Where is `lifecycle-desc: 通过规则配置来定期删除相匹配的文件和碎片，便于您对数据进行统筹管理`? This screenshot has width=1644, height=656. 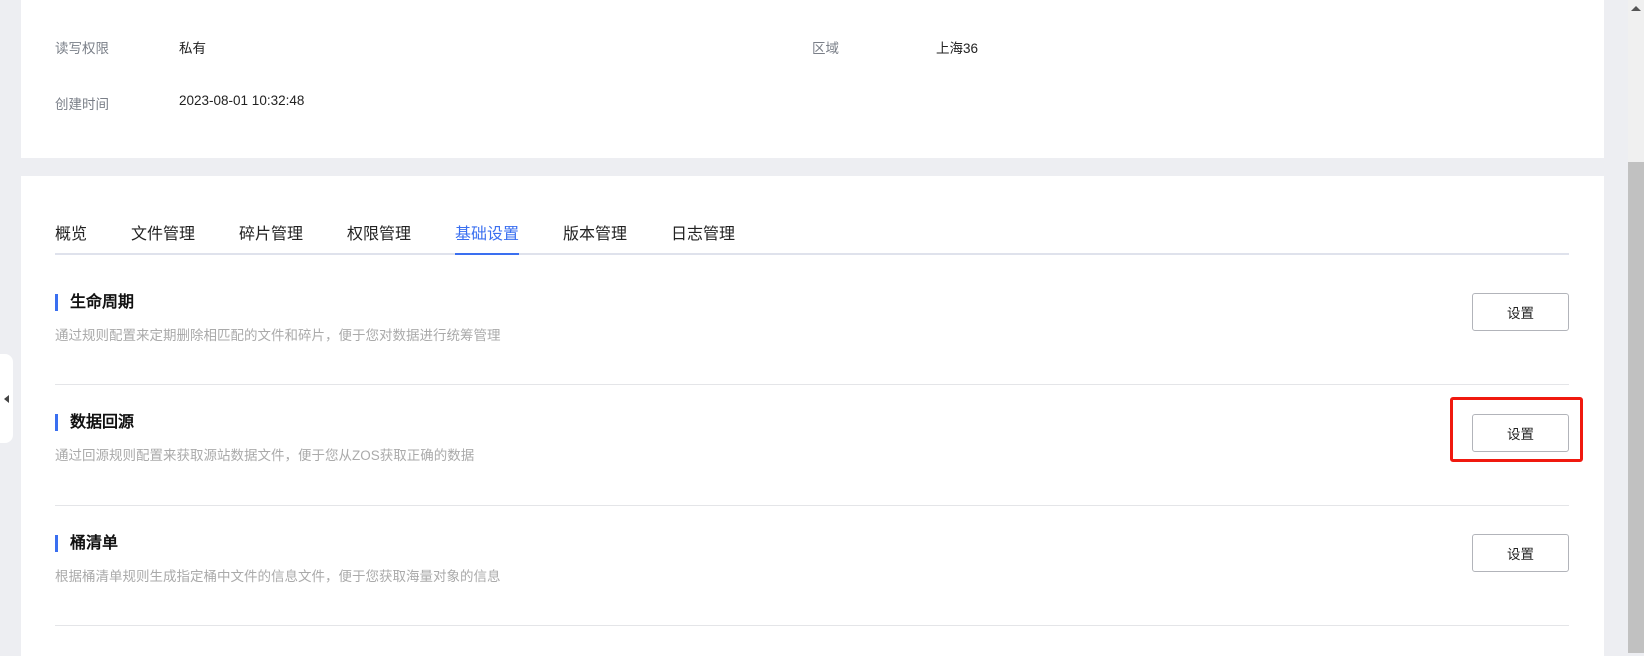
lifecycle-desc: 通过规则配置来定期删除相匹配的文件和碎片，便于您对数据进行统筹管理 is located at coordinates (278, 335).